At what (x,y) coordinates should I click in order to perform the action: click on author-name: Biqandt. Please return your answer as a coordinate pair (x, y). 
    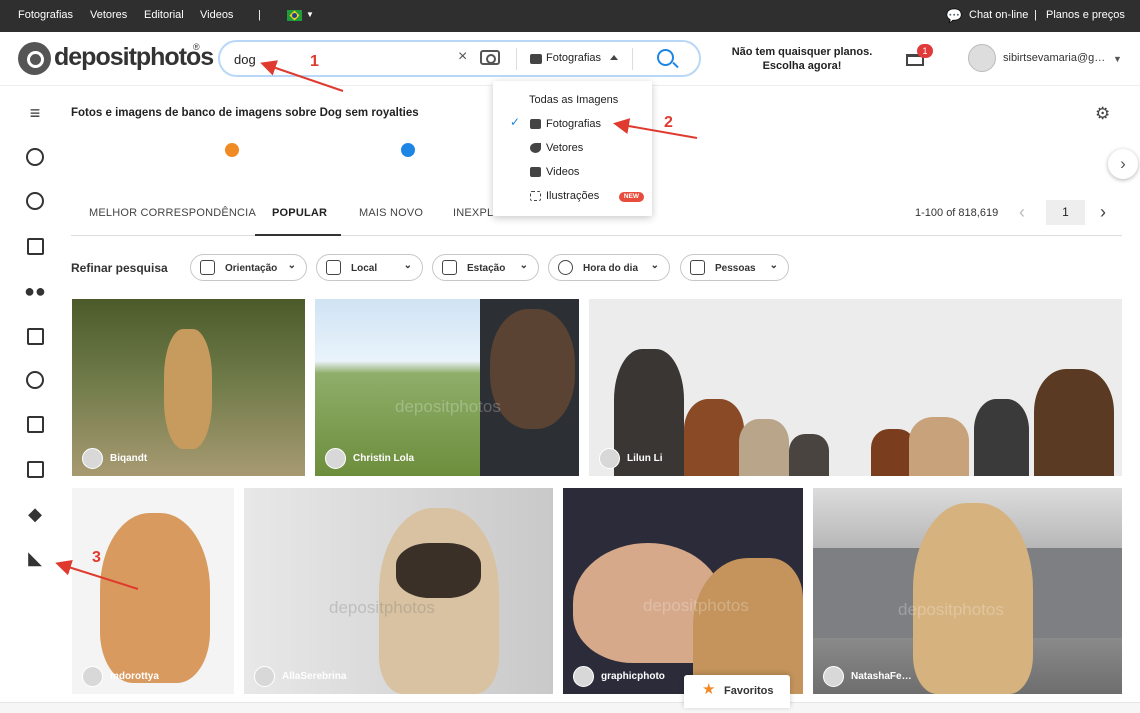
    Looking at the image, I should click on (129, 458).